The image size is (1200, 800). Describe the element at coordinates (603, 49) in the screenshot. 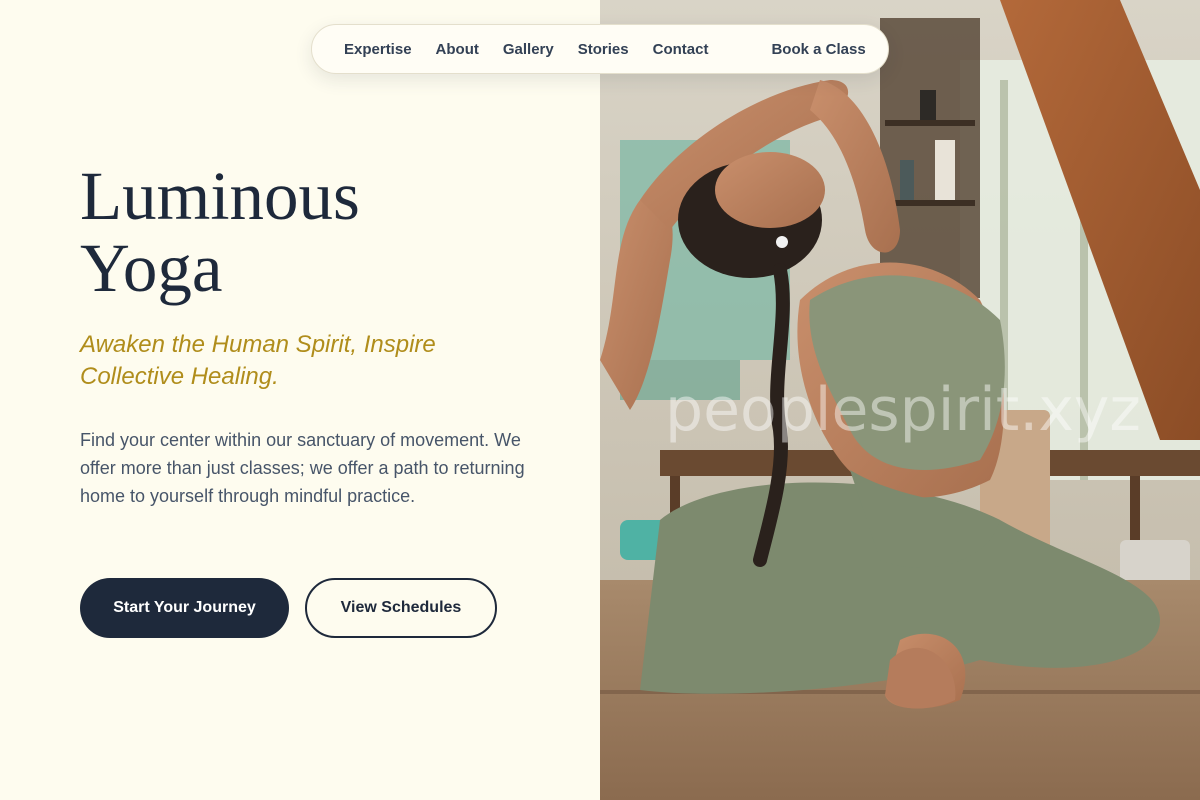

I see `nav-link-stories: Stories` at that location.